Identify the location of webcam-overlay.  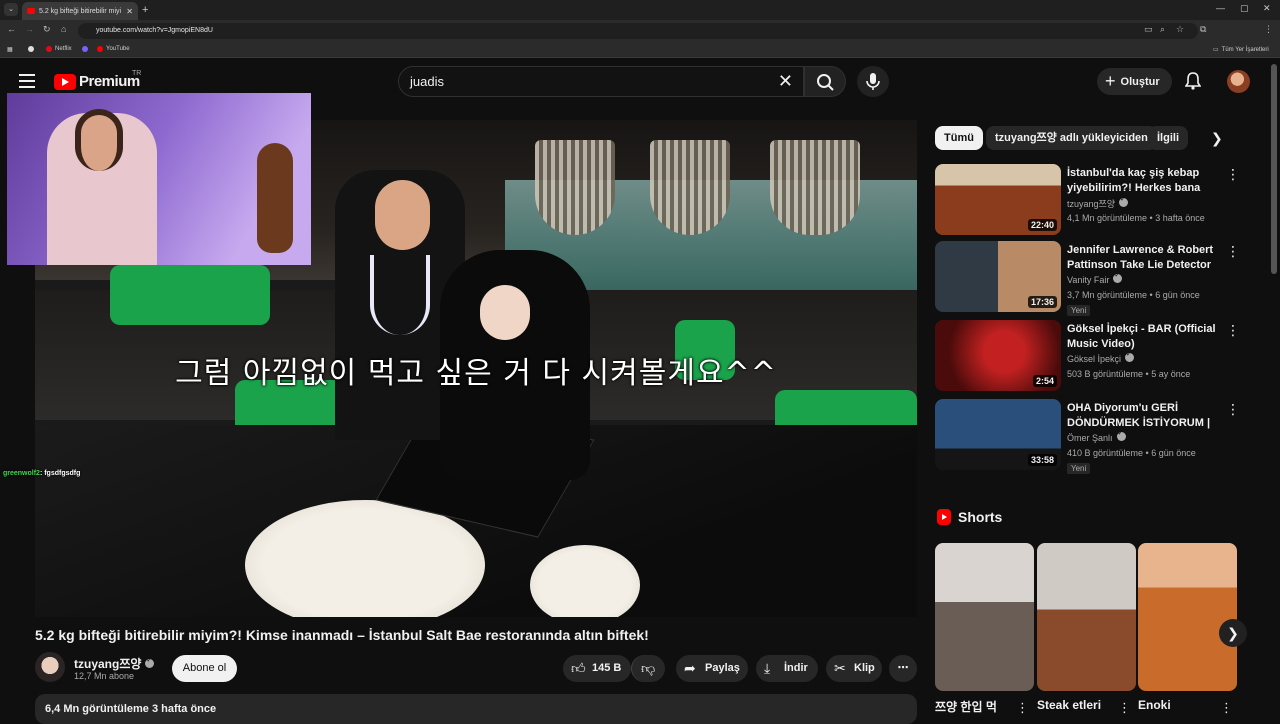
(159, 179).